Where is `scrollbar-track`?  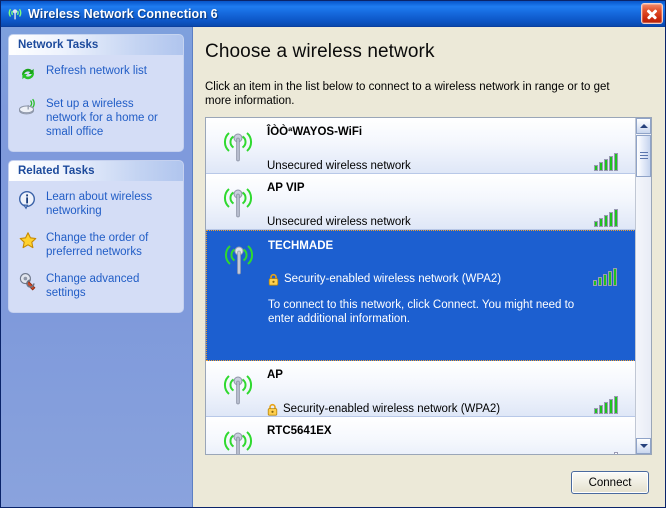
scrollbar-track is located at coordinates (643, 286).